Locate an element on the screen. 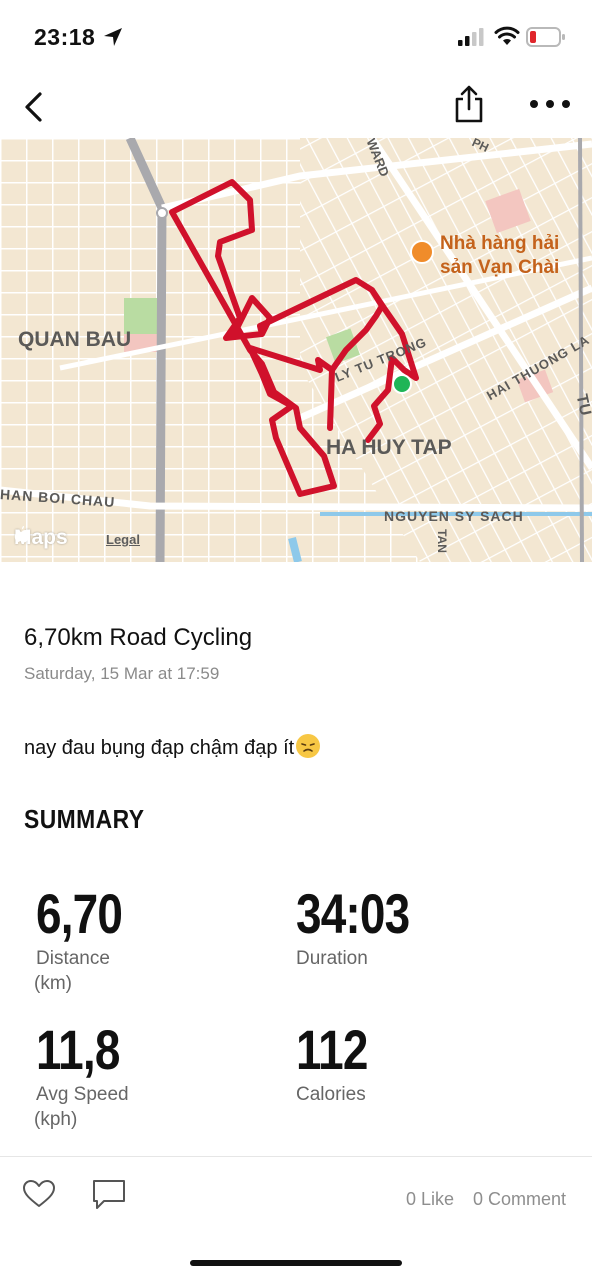  home-indicator is located at coordinates (296, 1263).